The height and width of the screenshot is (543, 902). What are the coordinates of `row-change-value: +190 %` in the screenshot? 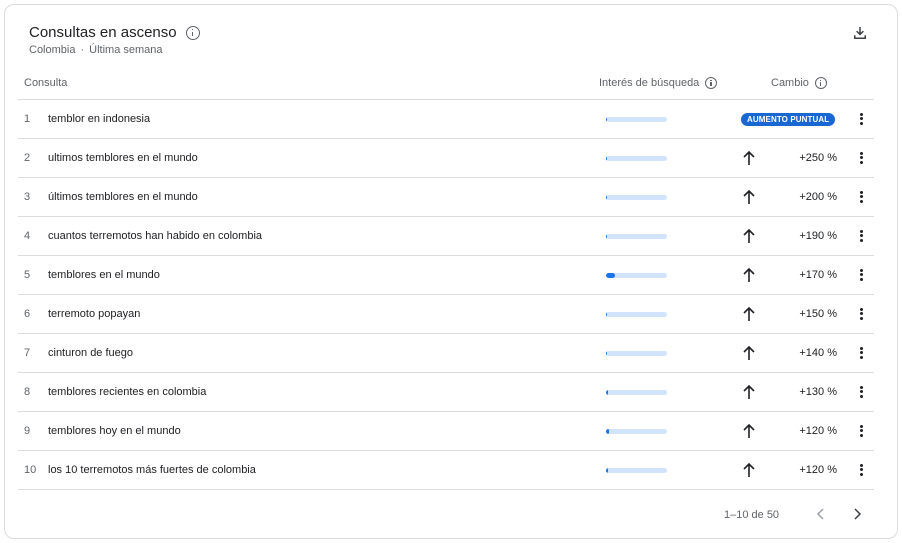 It's located at (818, 236).